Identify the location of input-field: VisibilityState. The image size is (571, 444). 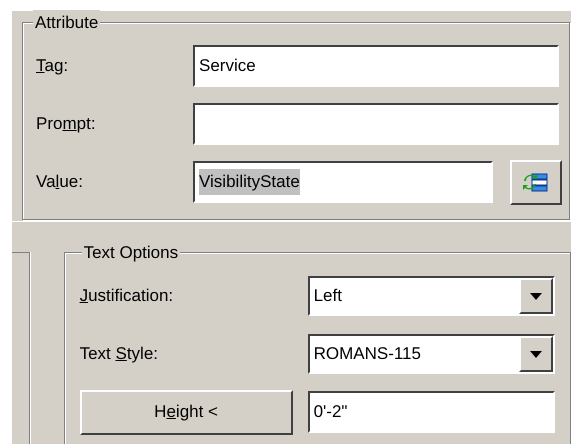
(343, 182).